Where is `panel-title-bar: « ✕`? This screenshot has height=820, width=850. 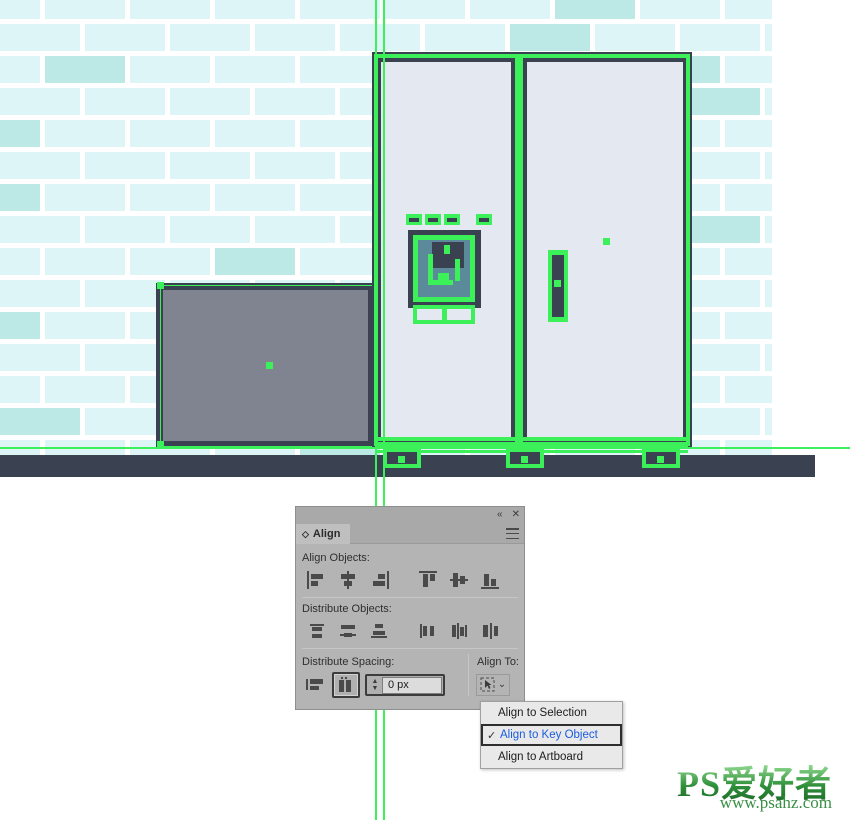 panel-title-bar: « ✕ is located at coordinates (410, 515).